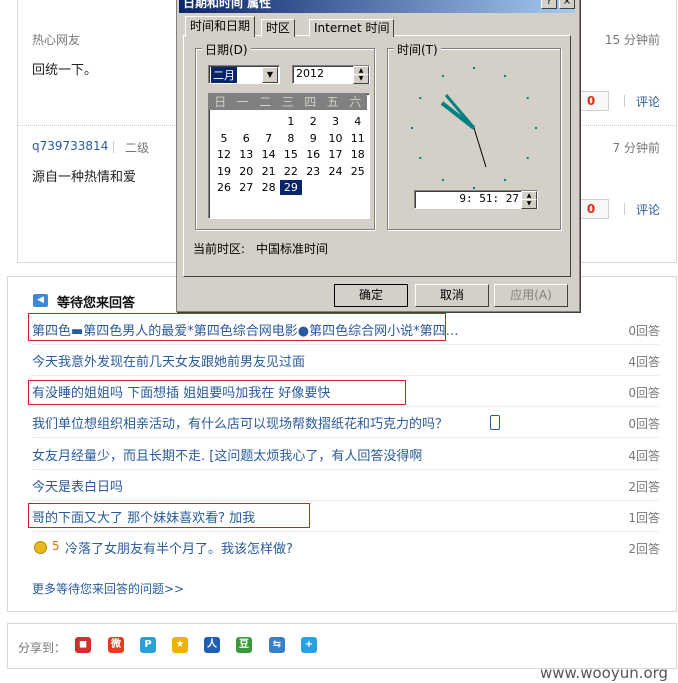 Image resolution: width=678 pixels, height=683 pixels. I want to click on share-icon: ◼, so click(83, 645).